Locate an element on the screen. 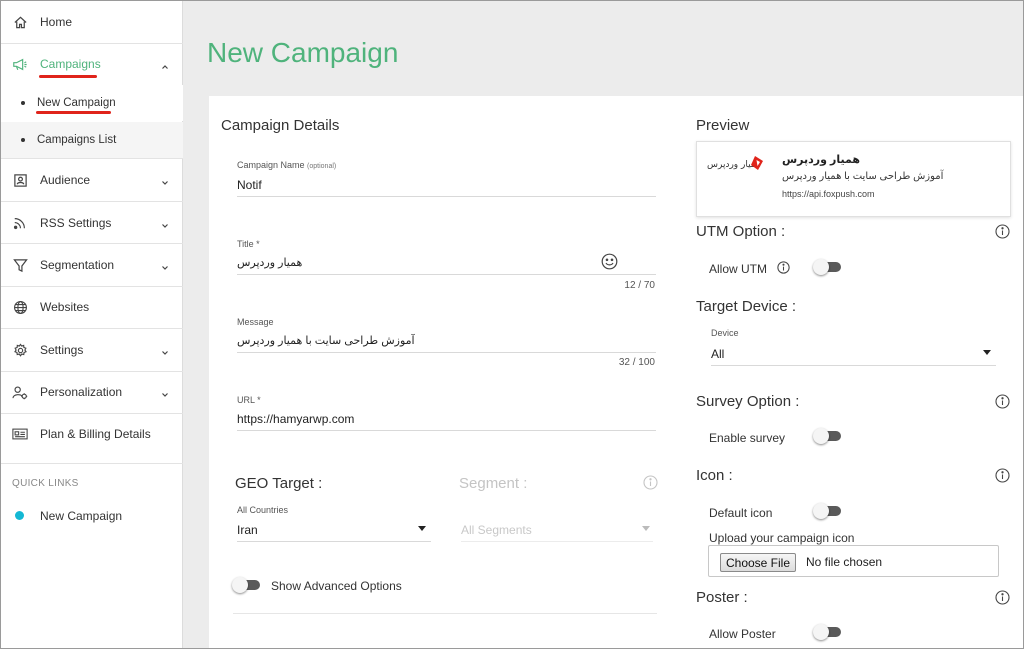 This screenshot has height=649, width=1024. sidebar-item-campaigns: Campaigns is located at coordinates (92, 64).